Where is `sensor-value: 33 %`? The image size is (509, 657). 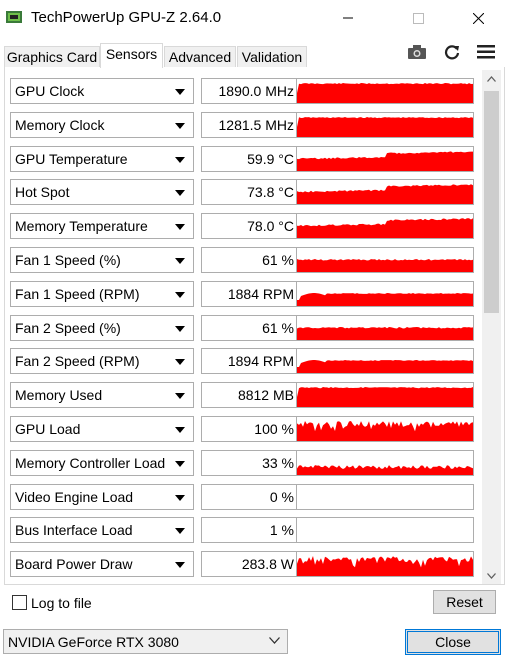 sensor-value: 33 % is located at coordinates (278, 462).